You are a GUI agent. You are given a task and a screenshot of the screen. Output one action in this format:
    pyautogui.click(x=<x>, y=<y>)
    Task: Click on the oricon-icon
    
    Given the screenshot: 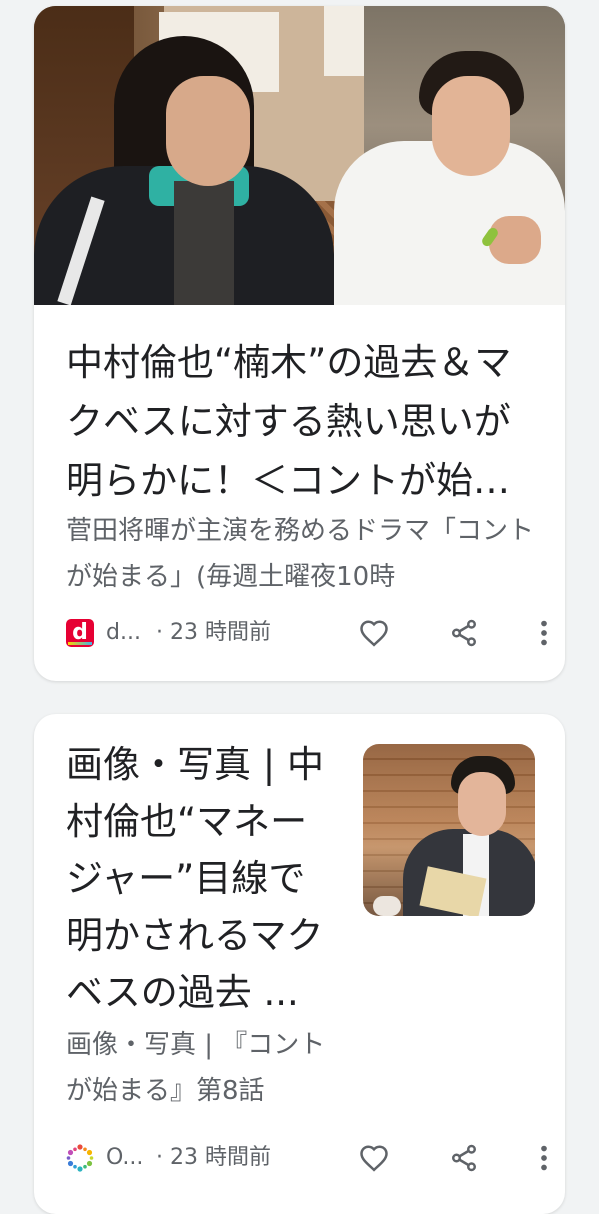 What is the action you would take?
    pyautogui.click(x=80, y=1158)
    